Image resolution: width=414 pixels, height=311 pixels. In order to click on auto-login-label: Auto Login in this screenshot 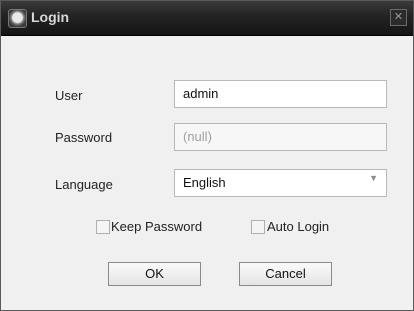, I will do `click(298, 226)`.